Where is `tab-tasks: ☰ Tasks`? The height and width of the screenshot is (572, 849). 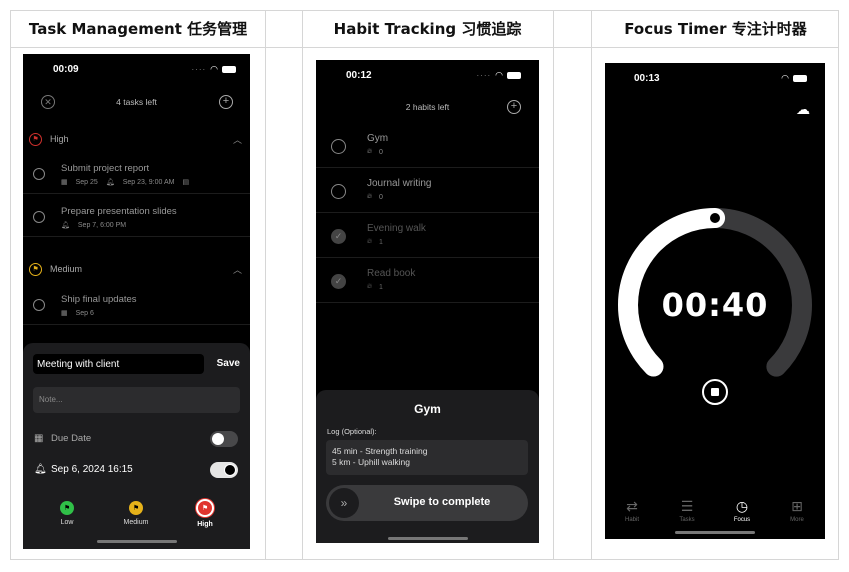 tab-tasks: ☰ Tasks is located at coordinates (687, 510).